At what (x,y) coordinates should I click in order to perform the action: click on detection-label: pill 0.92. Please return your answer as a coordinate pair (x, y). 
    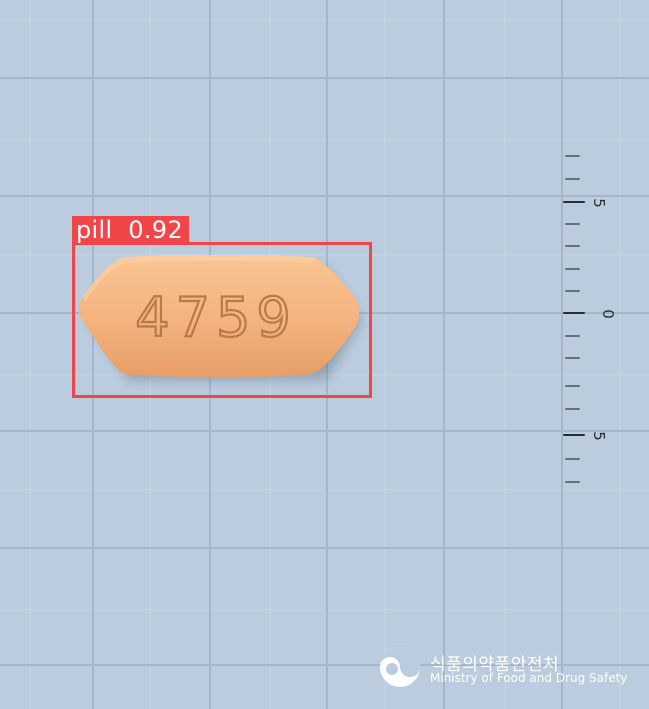
    Looking at the image, I should click on (130, 230).